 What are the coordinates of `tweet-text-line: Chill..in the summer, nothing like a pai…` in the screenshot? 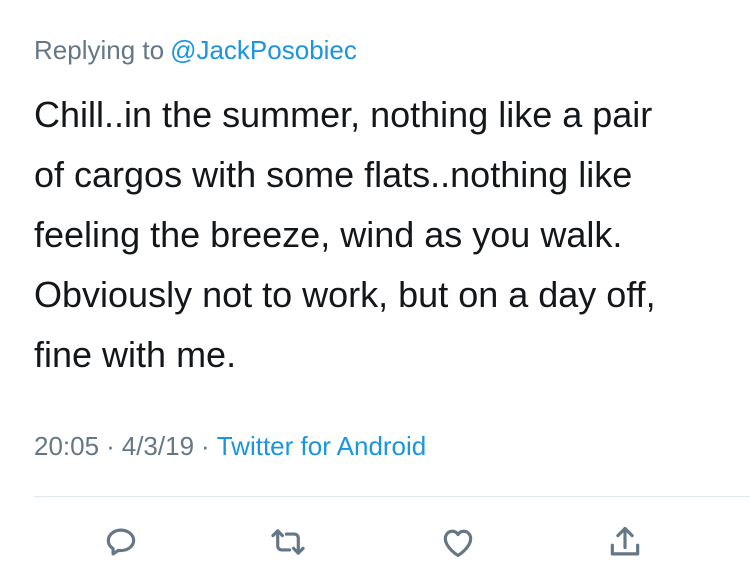 It's located at (343, 114).